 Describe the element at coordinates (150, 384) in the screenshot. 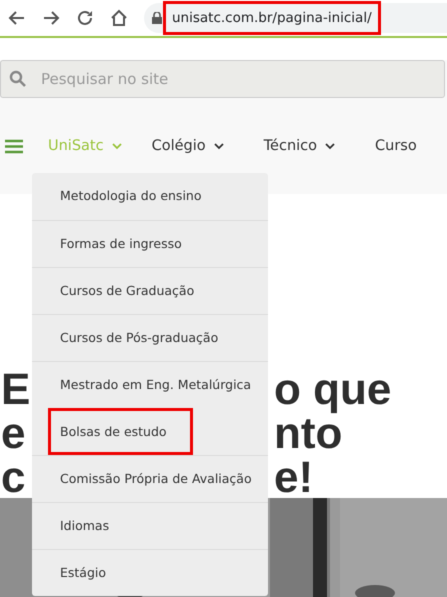

I see `menu-item: Mestrado em Eng. Metalúrgica` at that location.